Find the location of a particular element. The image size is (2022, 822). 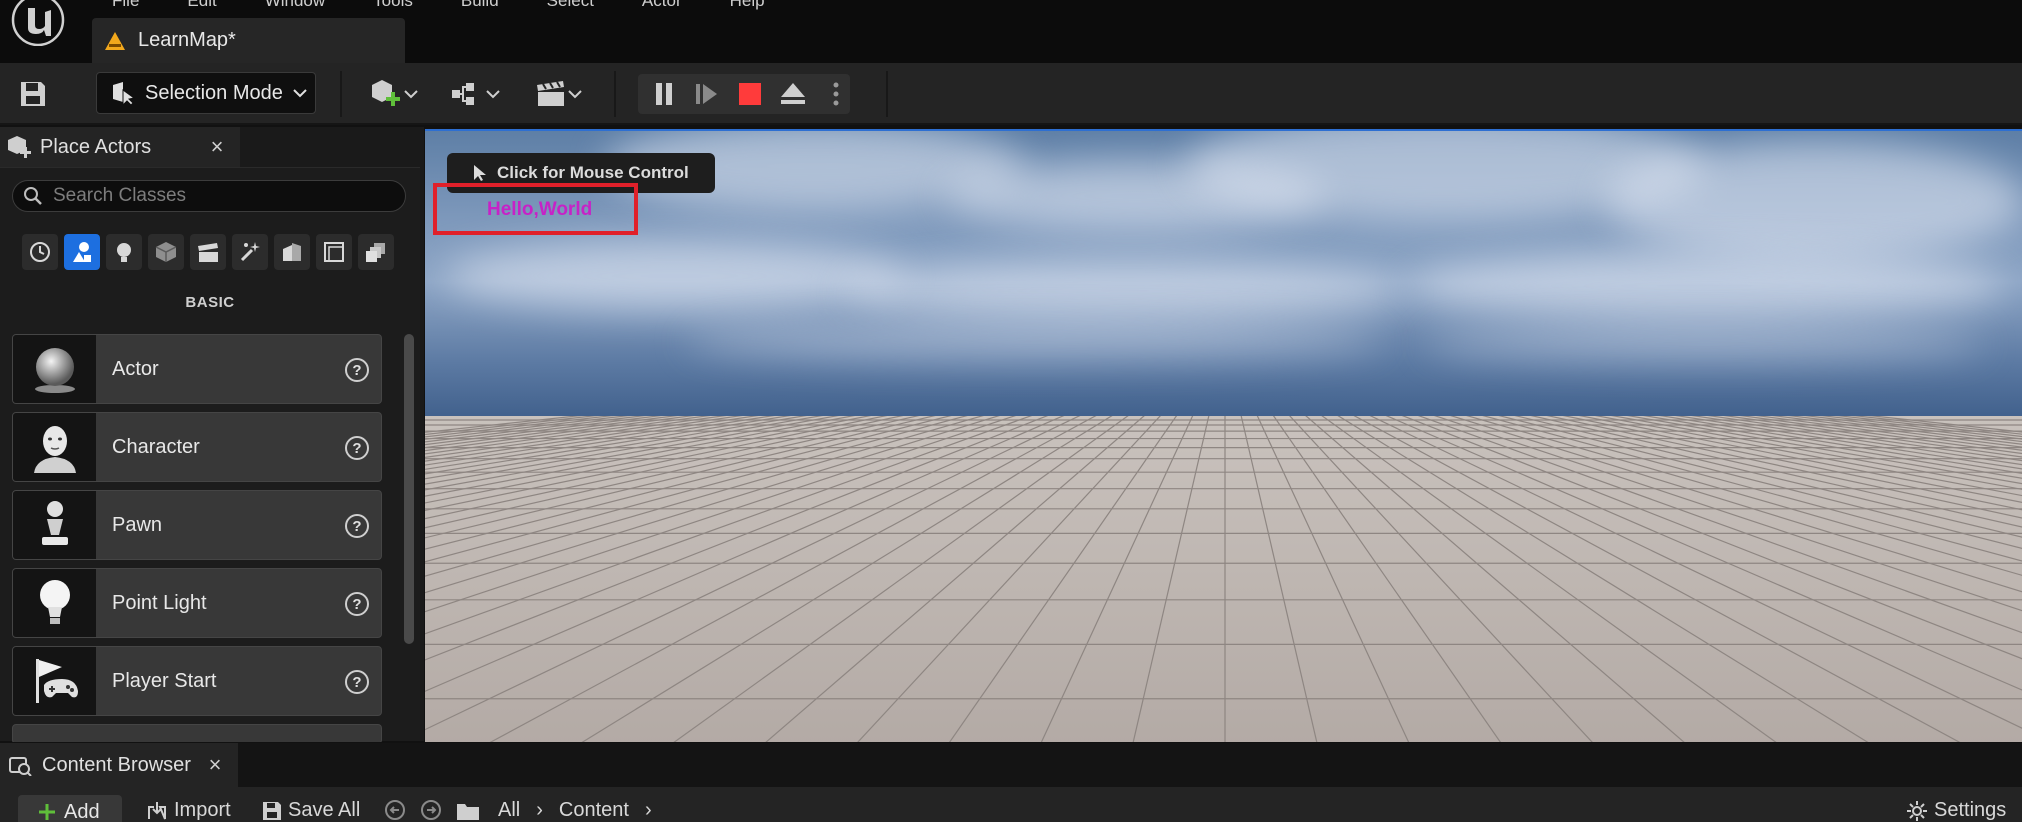

volume-box-icon is located at coordinates (334, 252).